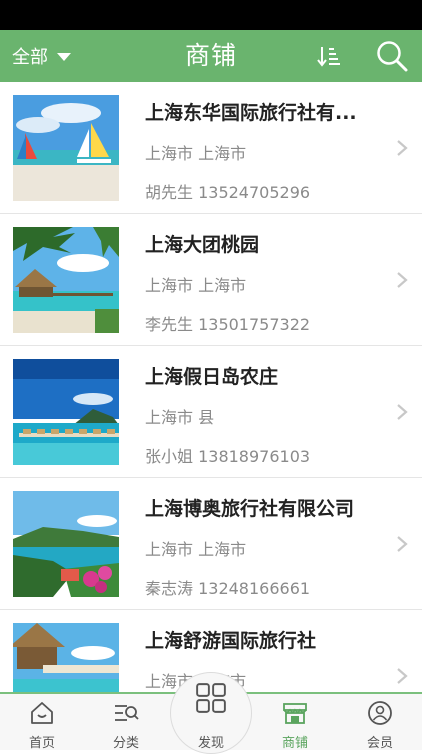 The width and height of the screenshot is (422, 754). I want to click on tab-shop: 商铺, so click(295, 722).